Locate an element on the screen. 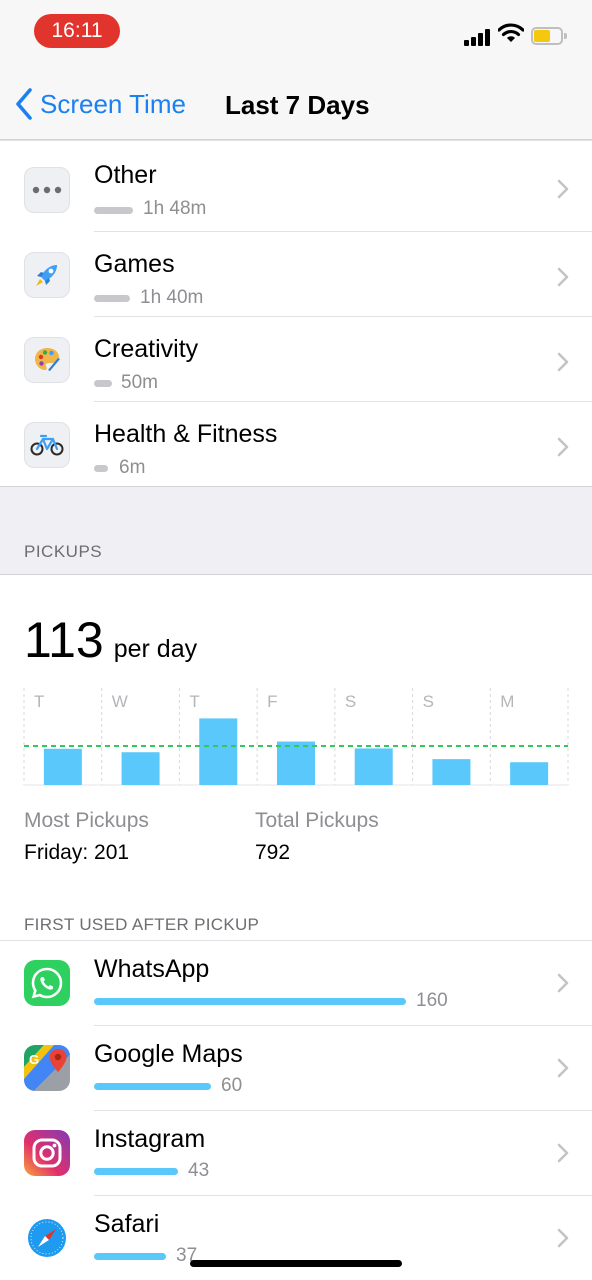 The width and height of the screenshot is (592, 1280). back-button: Screen Time is located at coordinates (99, 104).